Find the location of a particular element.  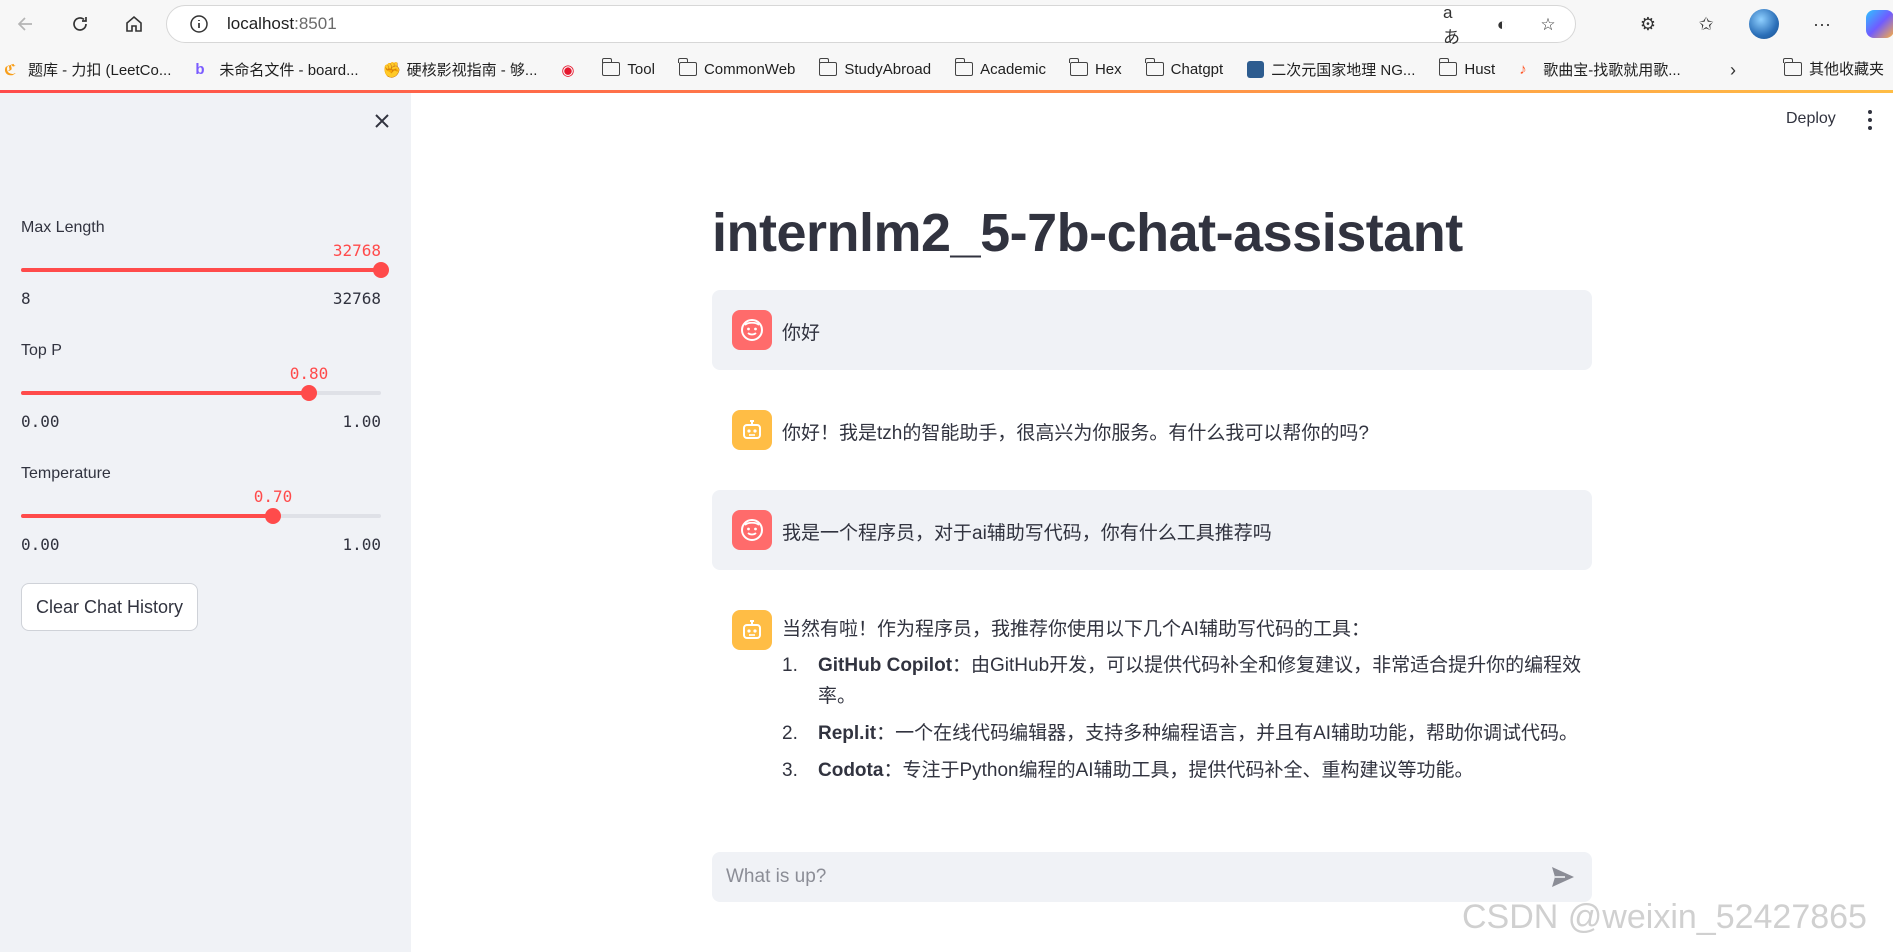

tool-name: Codota is located at coordinates (851, 770).